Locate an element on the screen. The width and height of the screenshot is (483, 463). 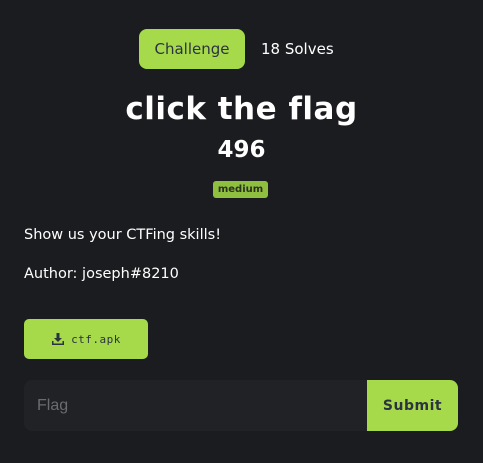
file-download-button: ctf.apk is located at coordinates (86, 339).